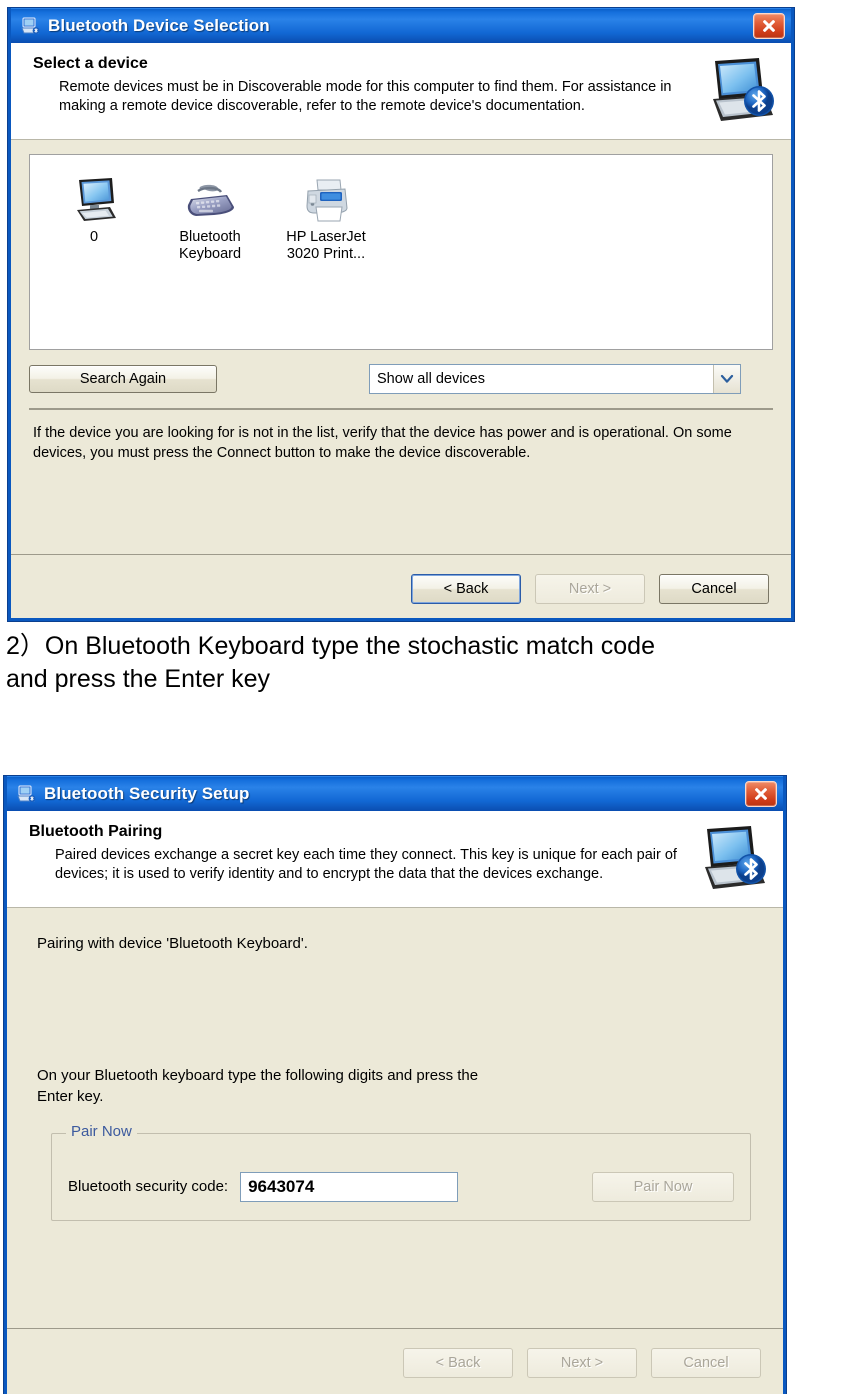  What do you see at coordinates (94, 237) in the screenshot?
I see `device-label: 0` at bounding box center [94, 237].